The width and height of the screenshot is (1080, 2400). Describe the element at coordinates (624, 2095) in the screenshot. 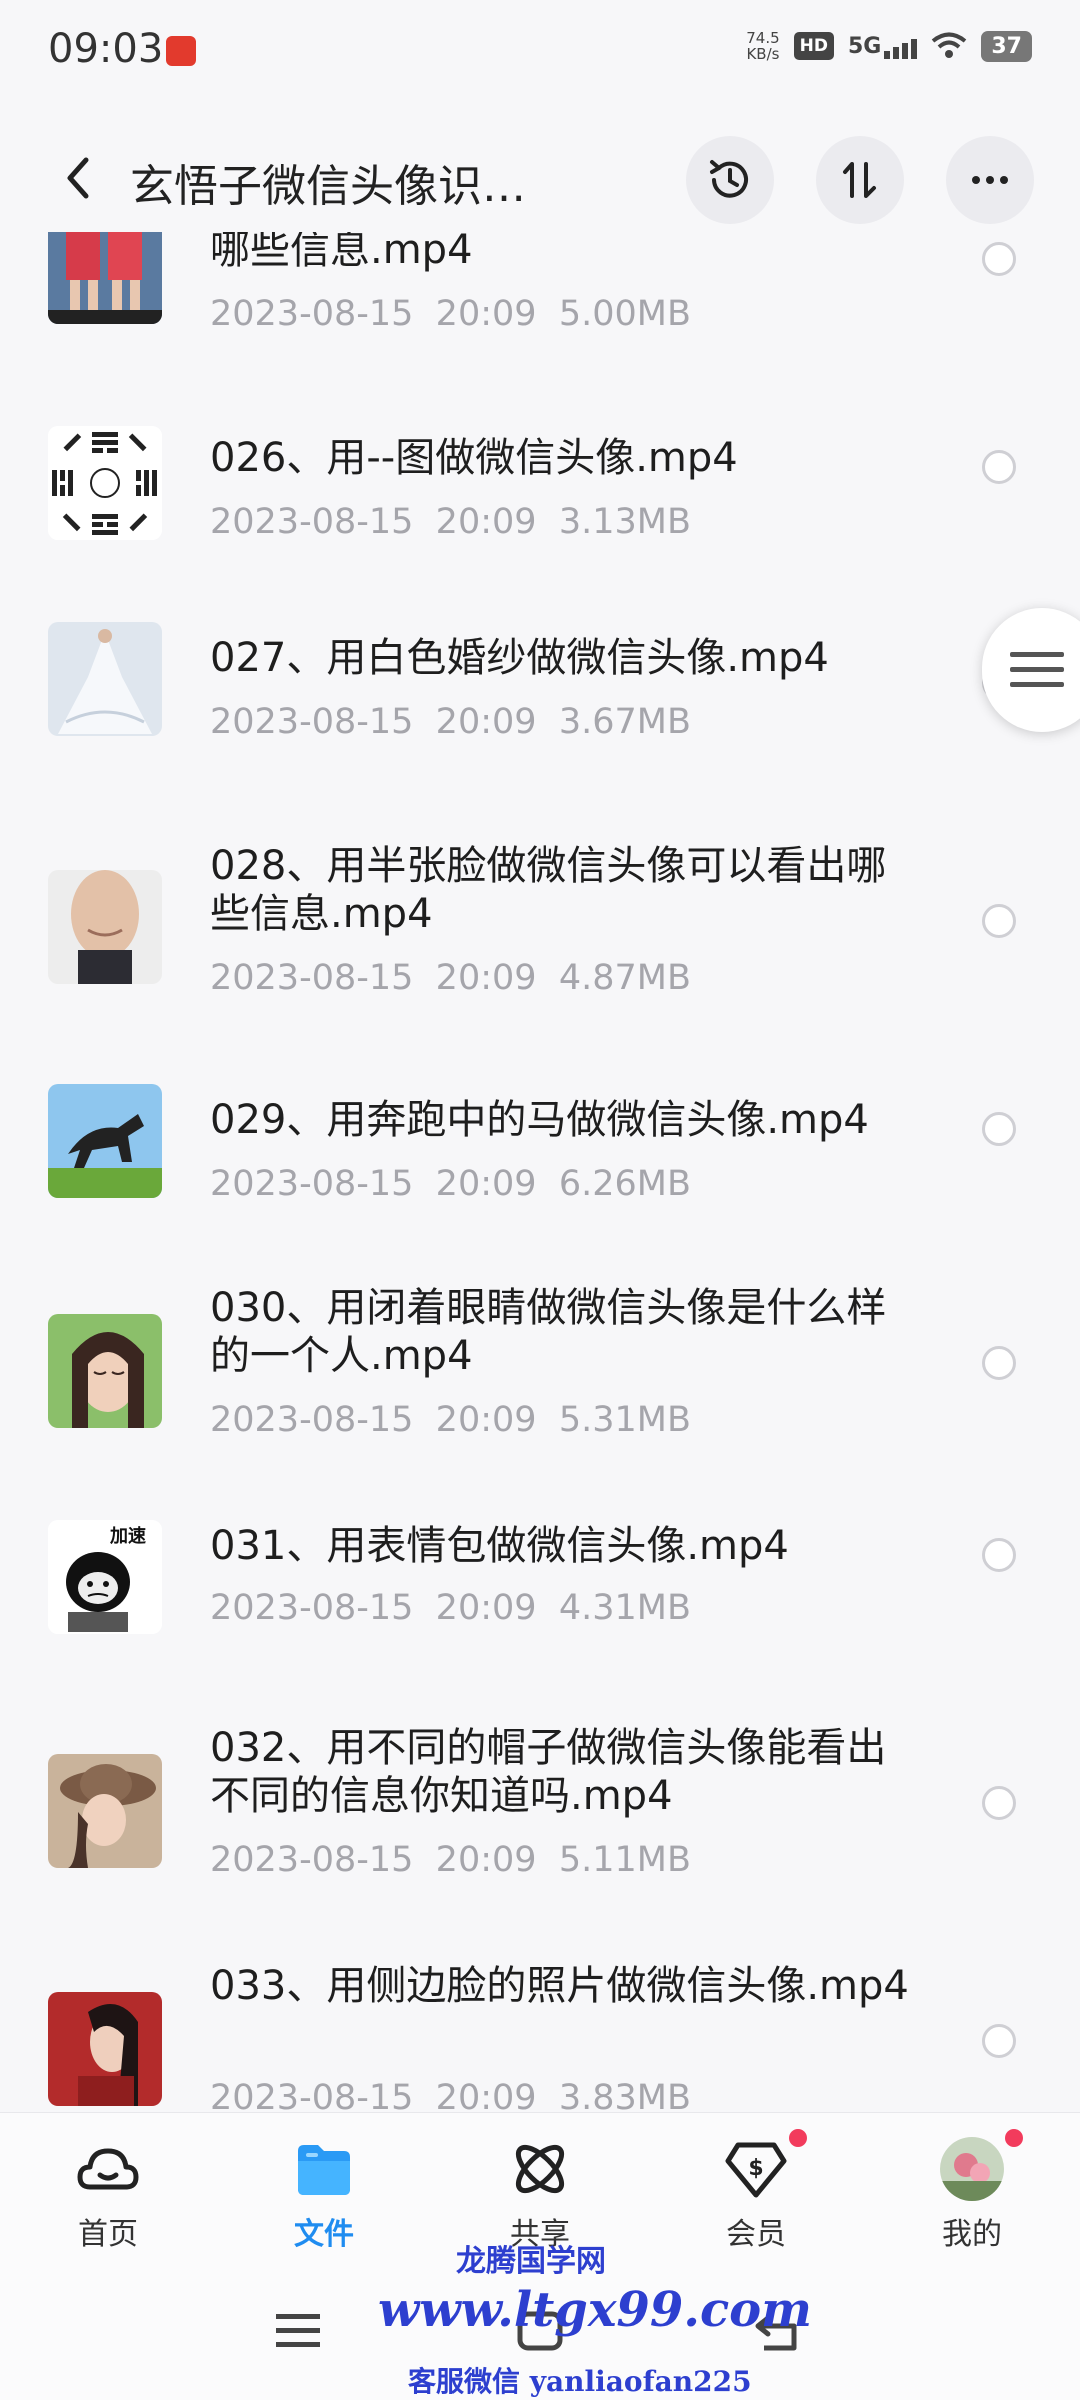

I see `file-size: 3.83MB` at that location.